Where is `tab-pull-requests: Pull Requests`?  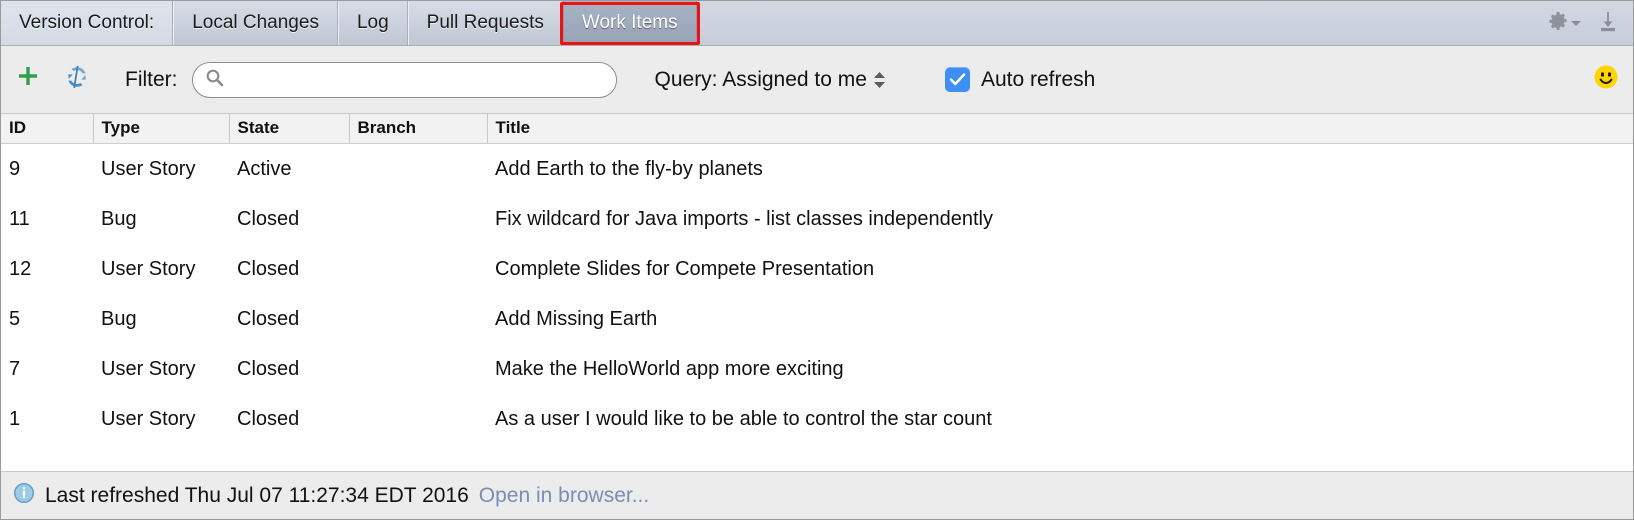 tab-pull-requests: Pull Requests is located at coordinates (485, 23).